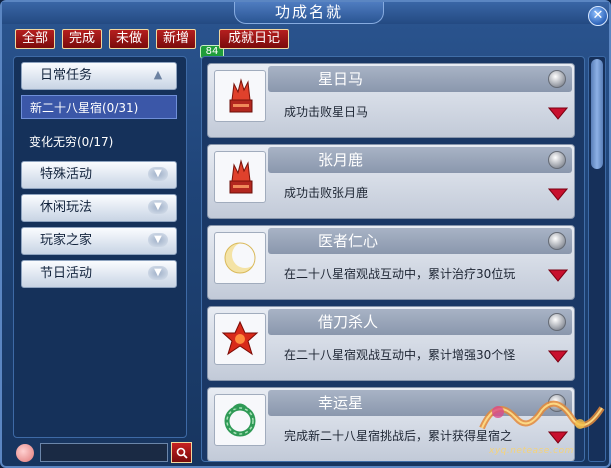 The image size is (611, 468). I want to click on subitem-new-28-stars: 新二十八星宿(0/31), so click(99, 107).